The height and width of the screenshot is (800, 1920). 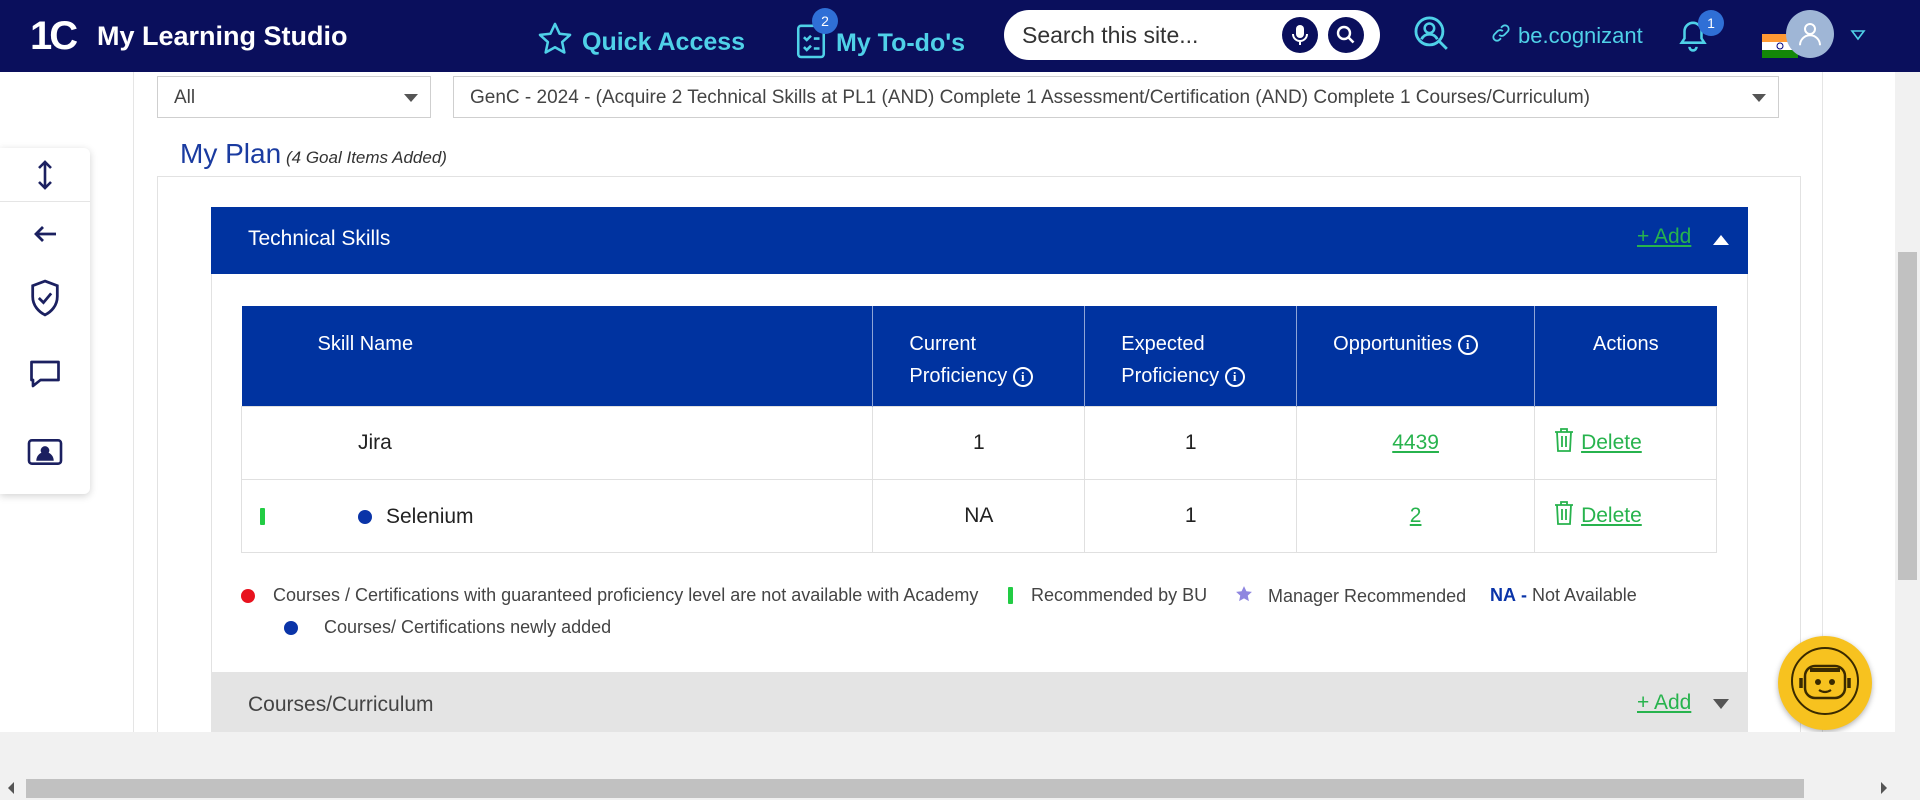 I want to click on opportunities-link: 2, so click(x=1416, y=515).